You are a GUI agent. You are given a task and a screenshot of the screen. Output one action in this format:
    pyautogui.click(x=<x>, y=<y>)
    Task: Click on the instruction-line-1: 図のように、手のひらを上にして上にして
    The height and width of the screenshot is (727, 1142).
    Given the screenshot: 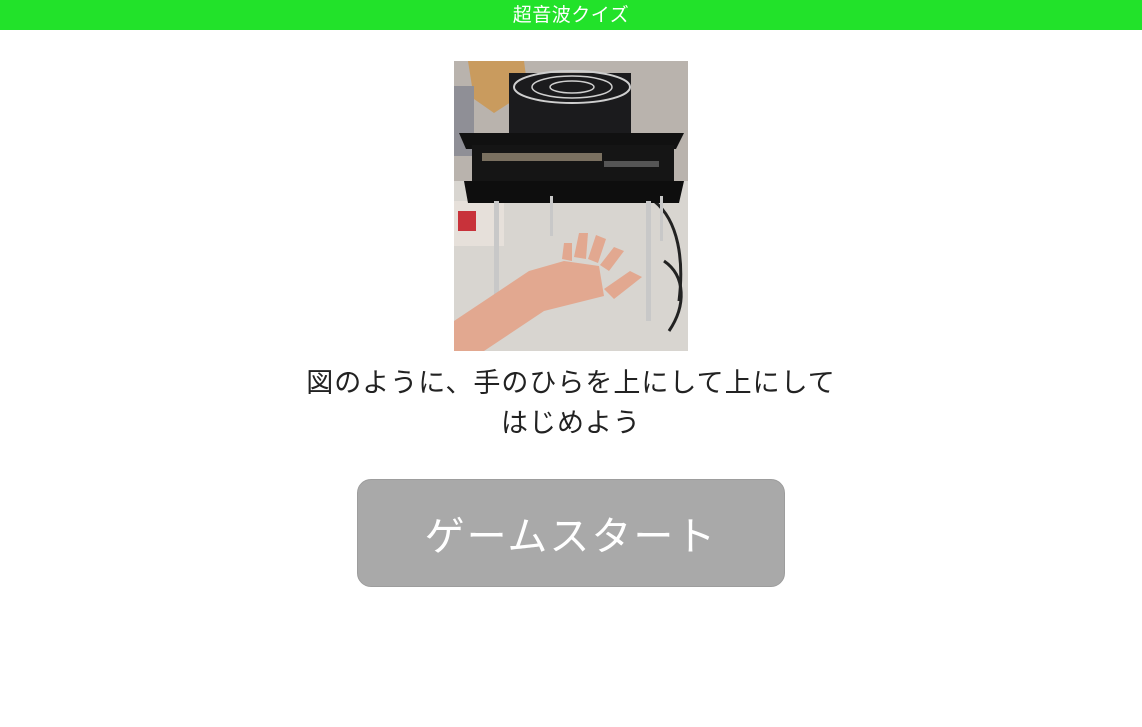 What is the action you would take?
    pyautogui.click(x=571, y=383)
    